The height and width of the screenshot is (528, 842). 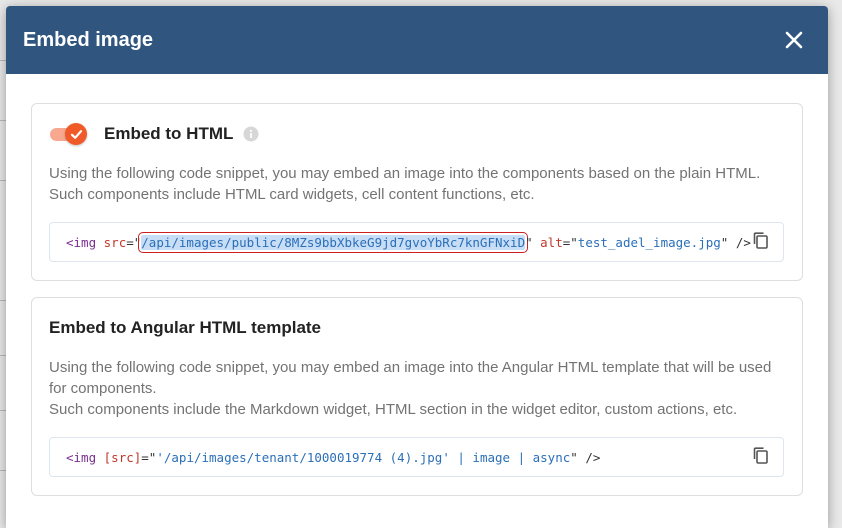 What do you see at coordinates (417, 40) in the screenshot?
I see `dialog-header: Embed image` at bounding box center [417, 40].